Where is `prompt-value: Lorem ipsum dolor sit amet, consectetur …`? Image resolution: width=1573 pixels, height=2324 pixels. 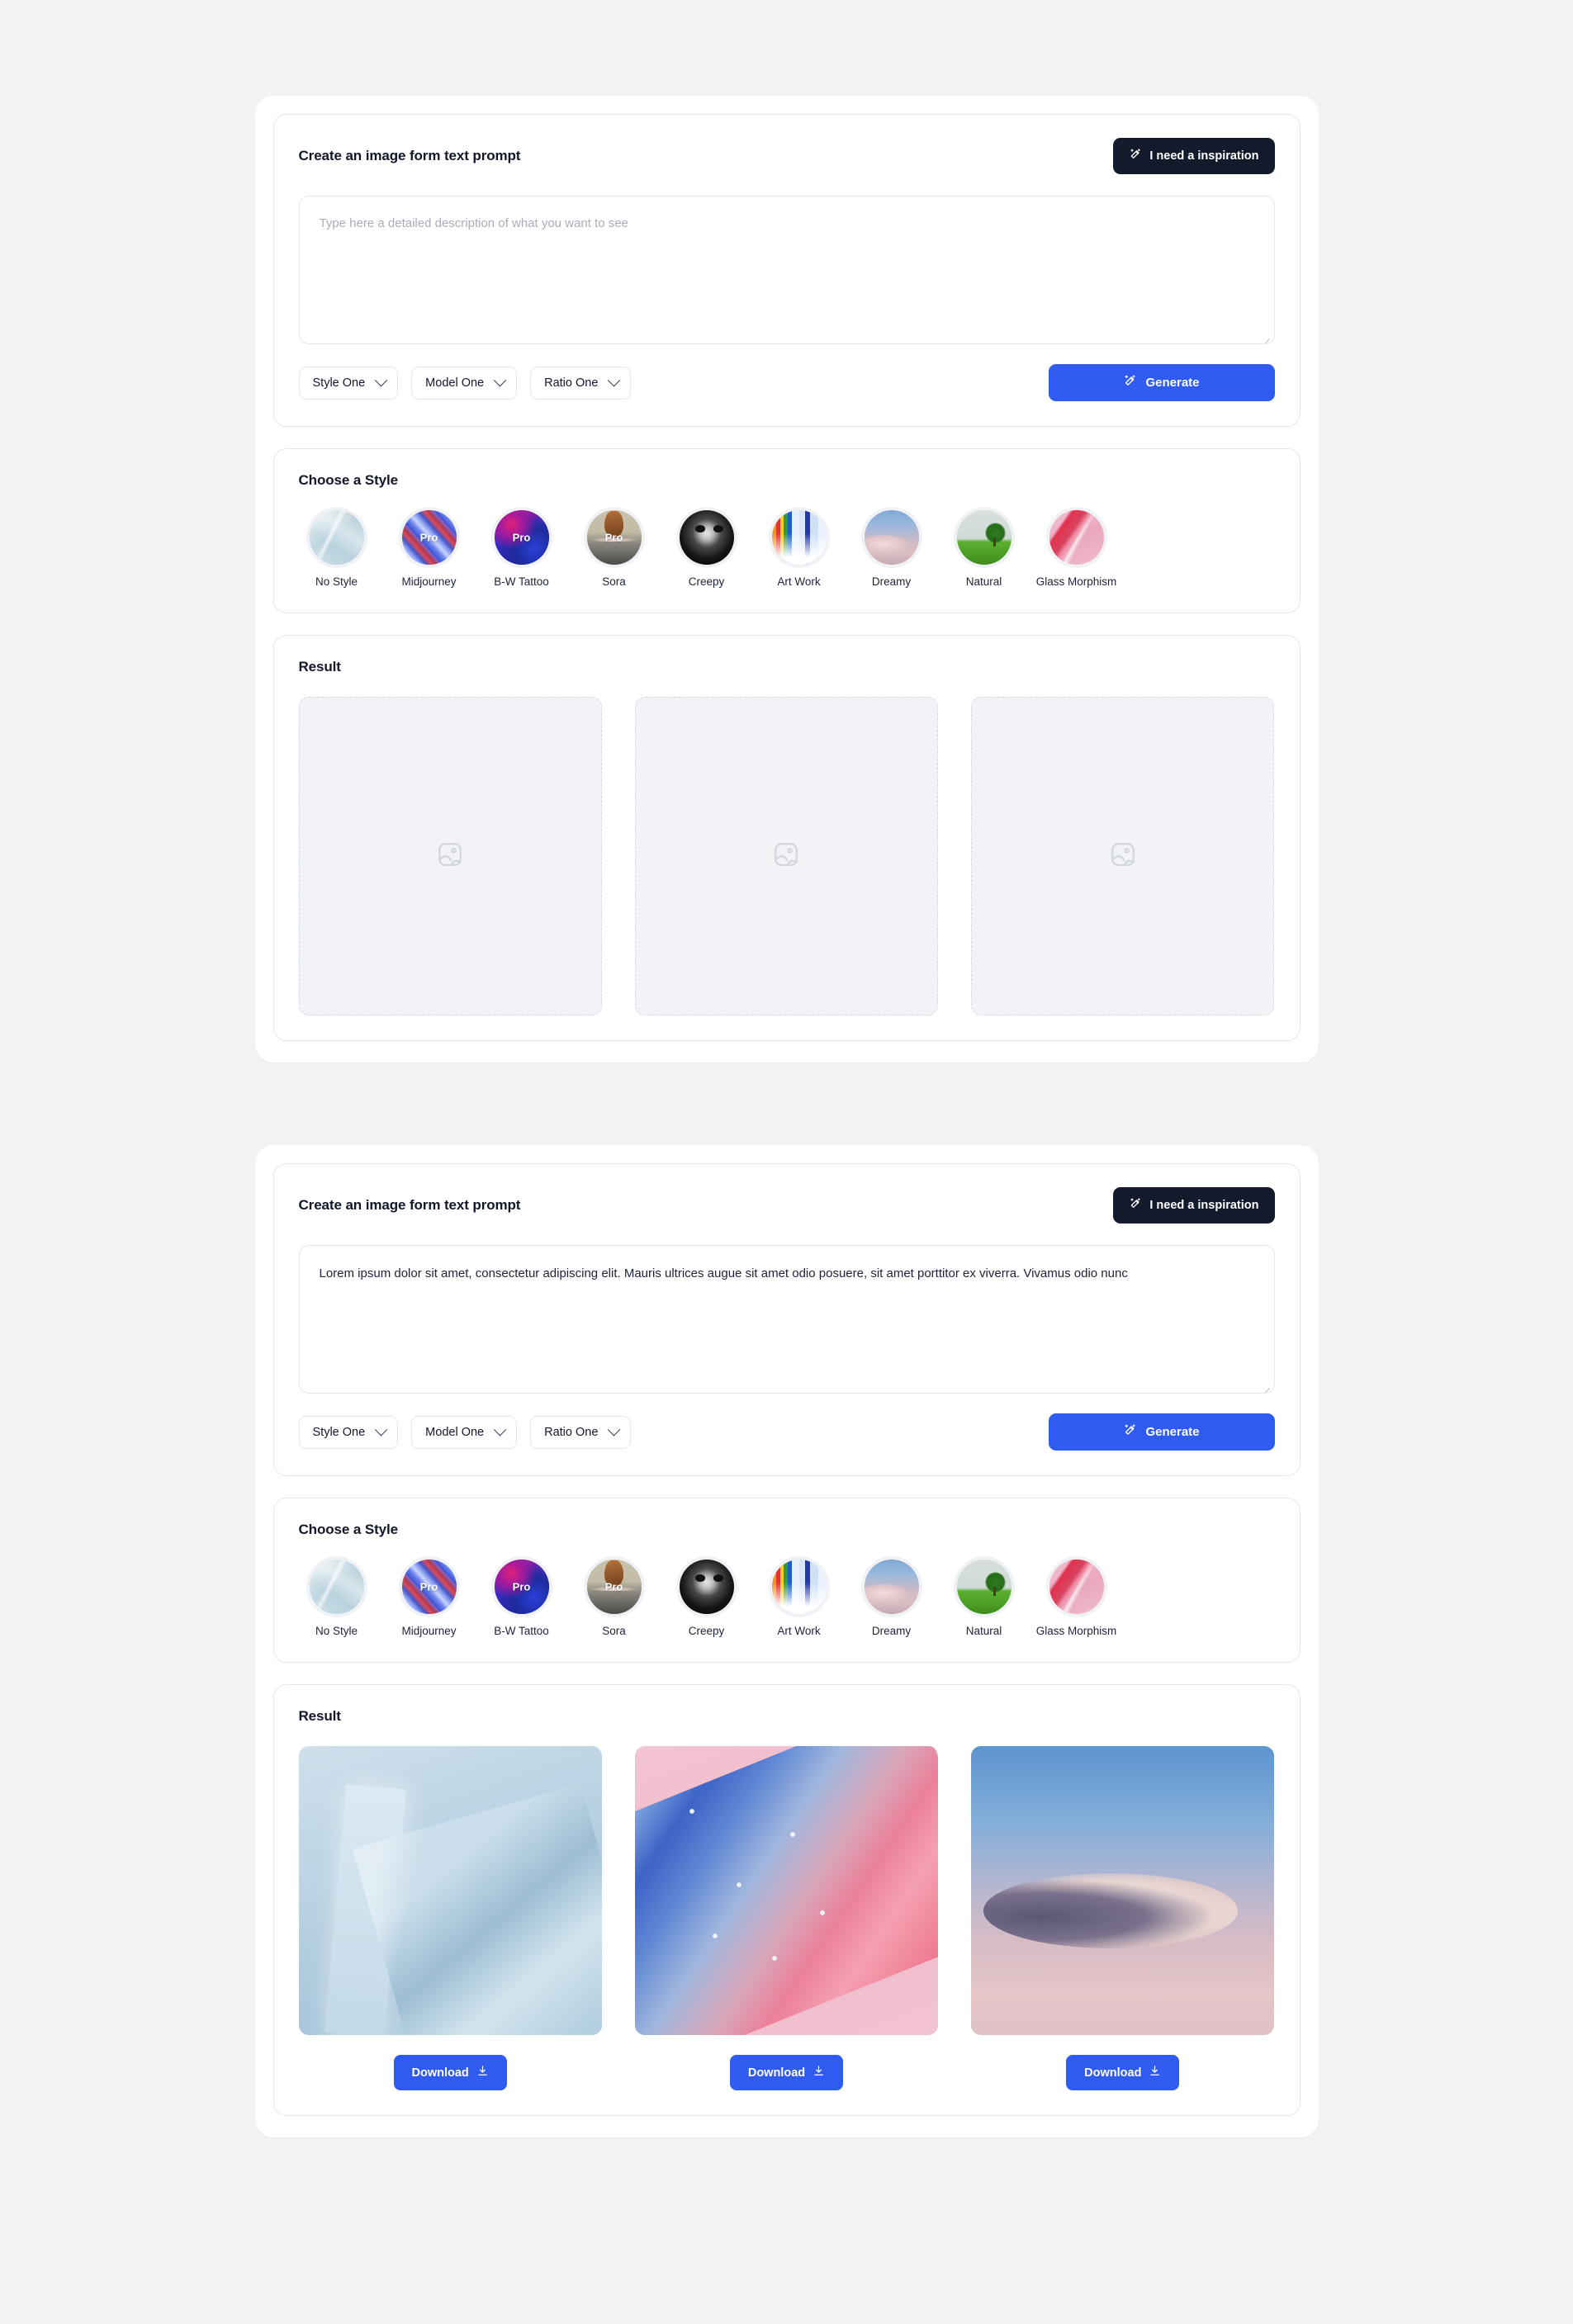
prompt-value: Lorem ipsum dolor sit amet, consectetur … is located at coordinates (723, 1273).